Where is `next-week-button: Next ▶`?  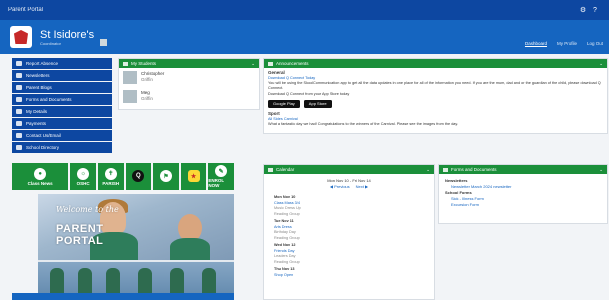
next-week-button: Next ▶ is located at coordinates (362, 186).